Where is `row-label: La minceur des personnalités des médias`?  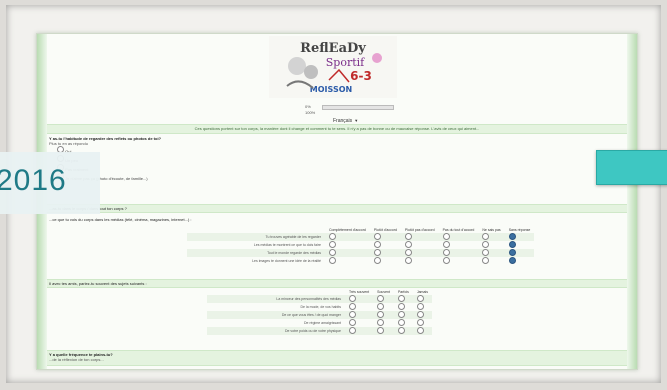
row-label: La minceur des personnalités des médias is located at coordinates (276, 299).